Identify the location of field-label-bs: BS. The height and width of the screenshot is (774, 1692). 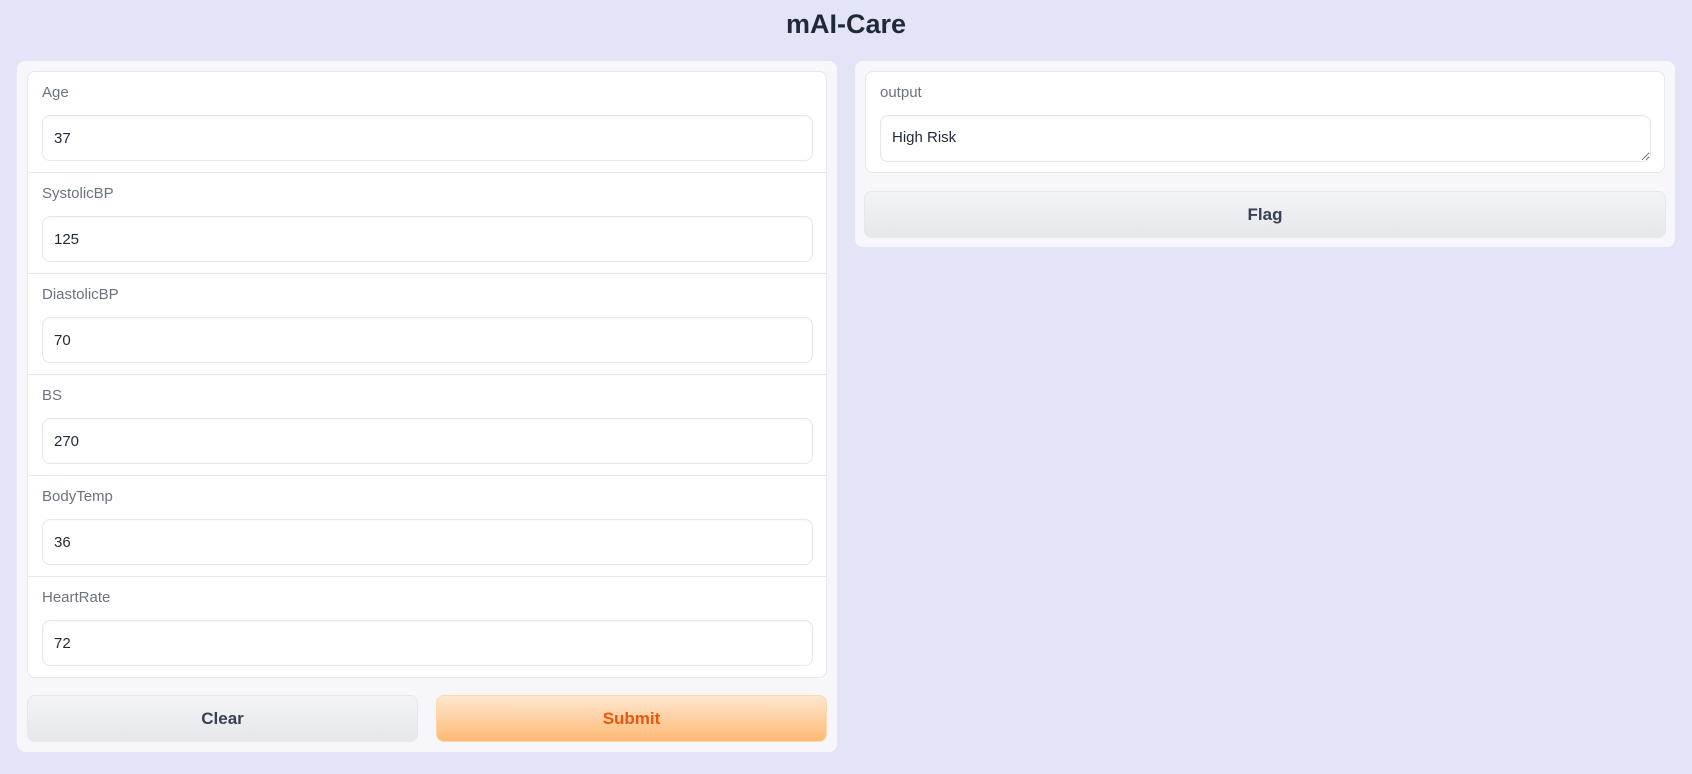
(52, 395).